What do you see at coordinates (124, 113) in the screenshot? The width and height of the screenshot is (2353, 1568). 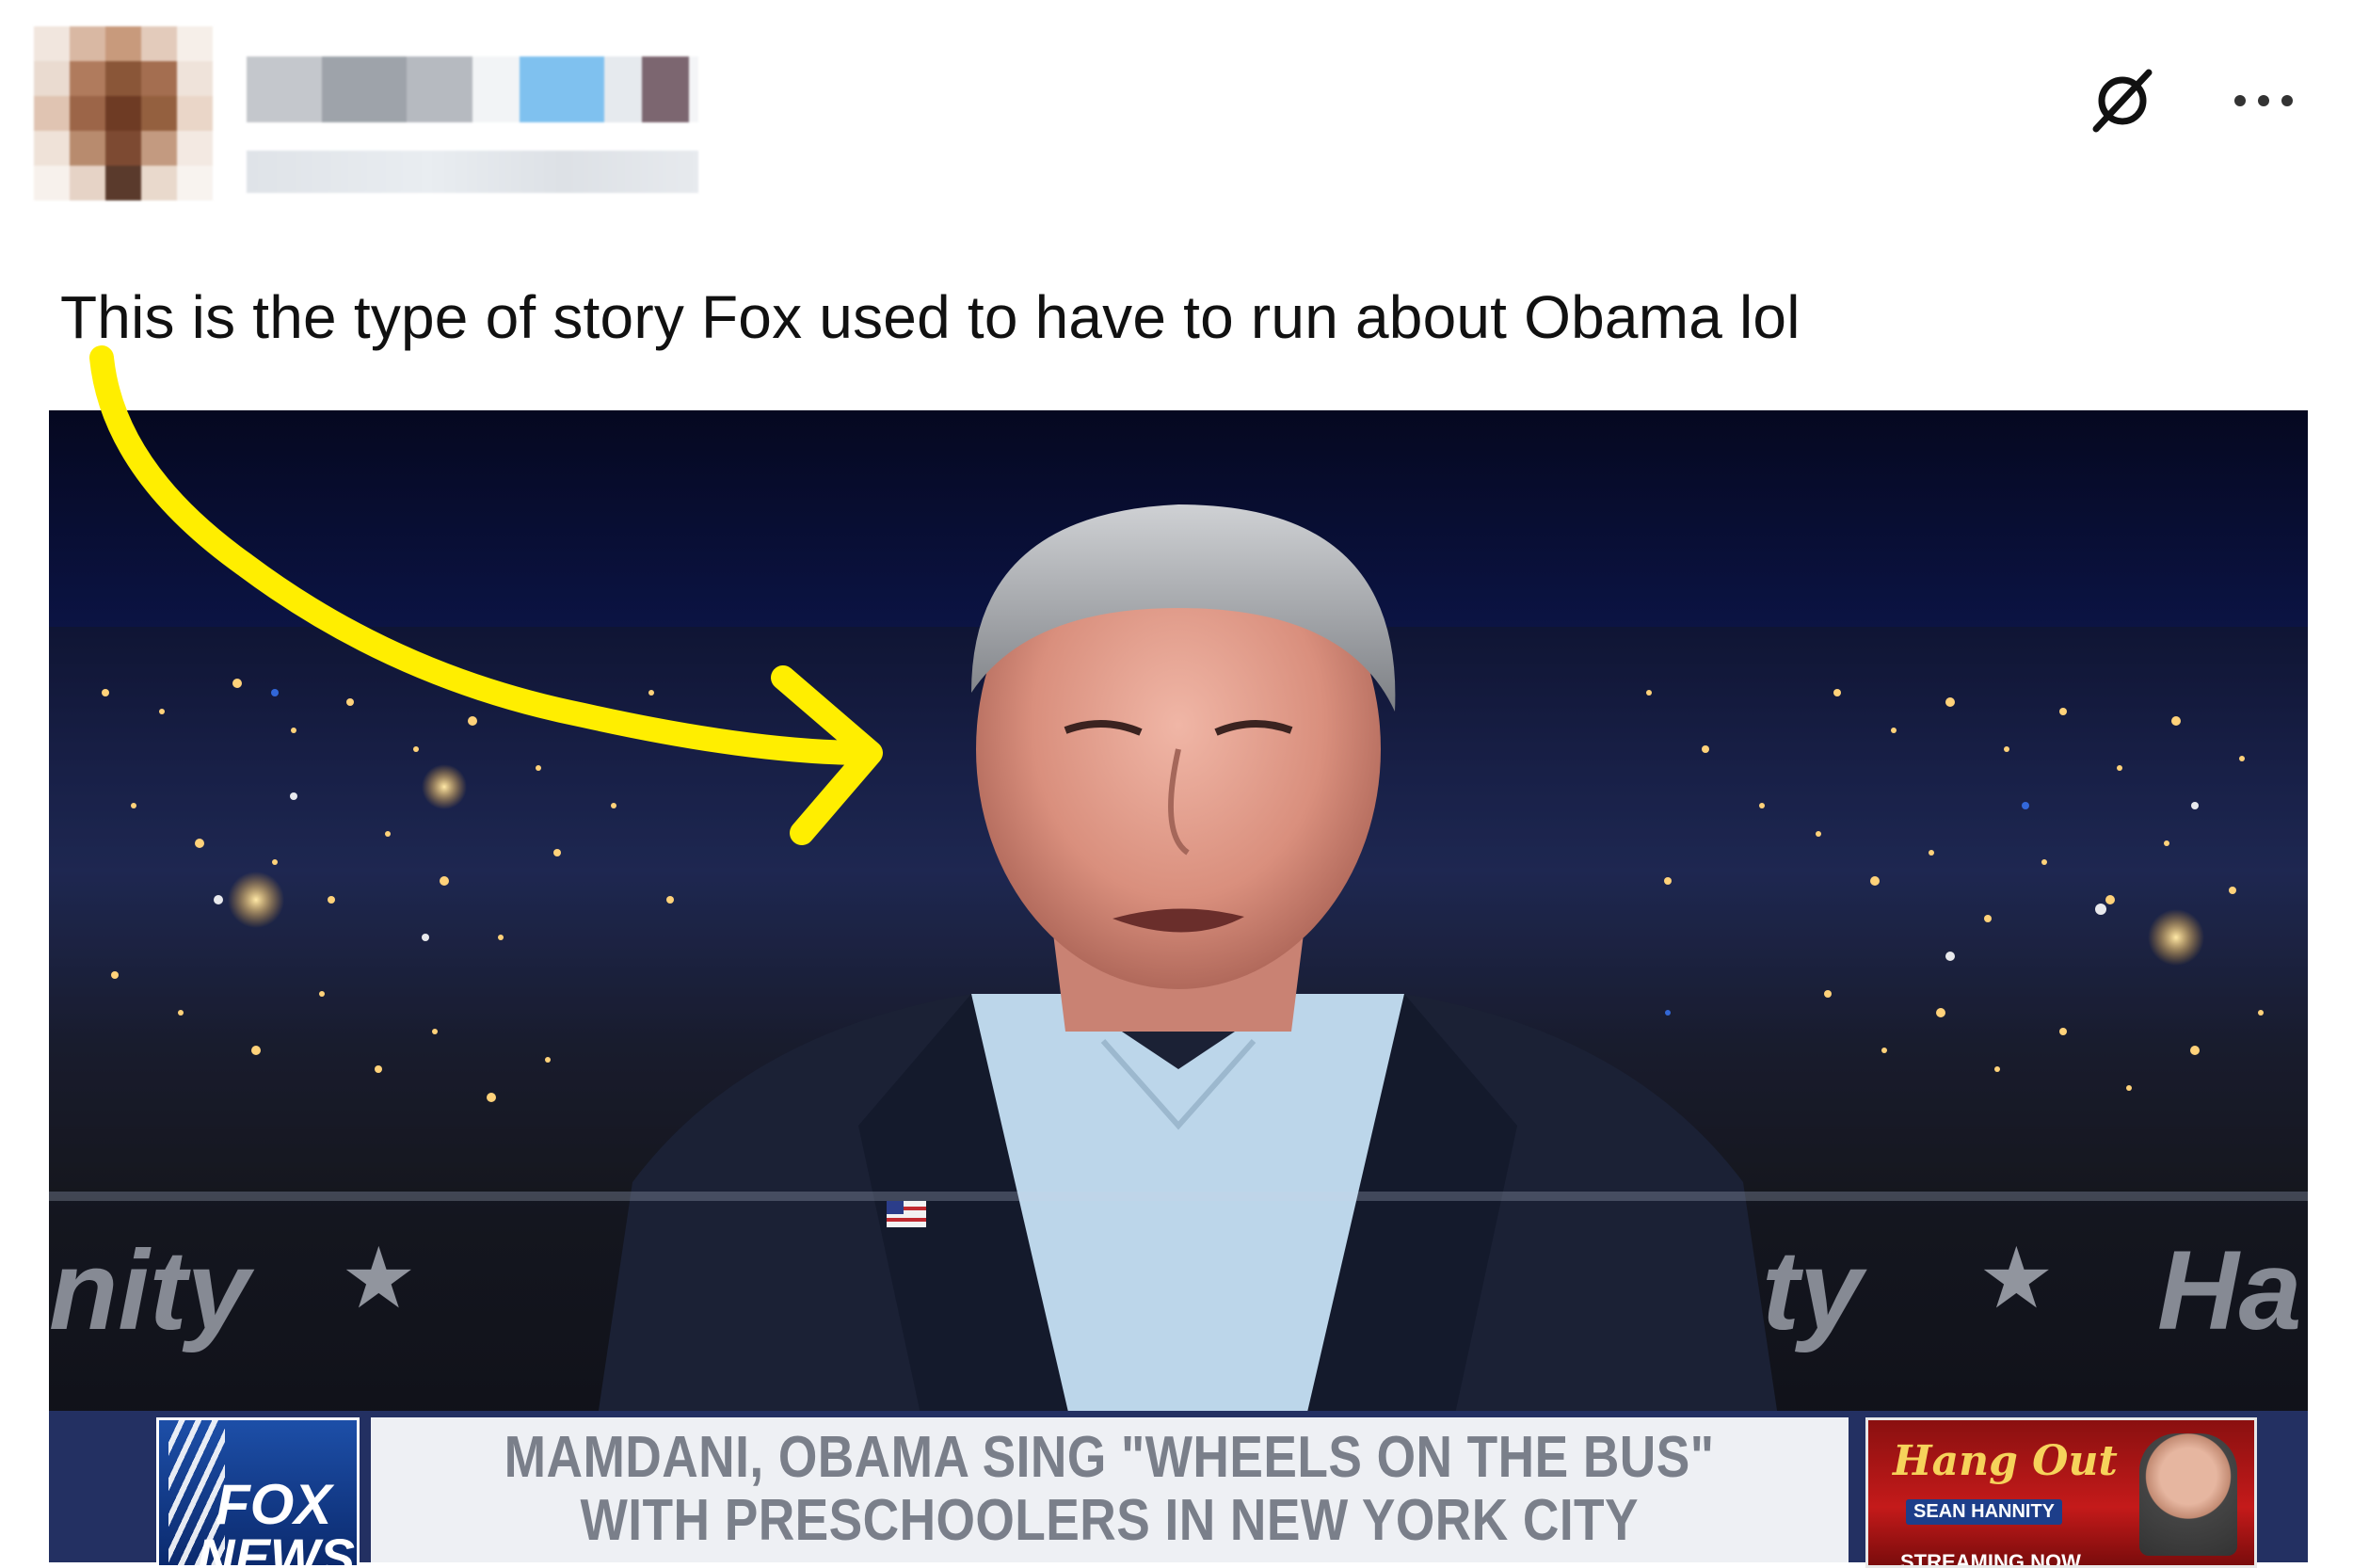 I see `avatar` at bounding box center [124, 113].